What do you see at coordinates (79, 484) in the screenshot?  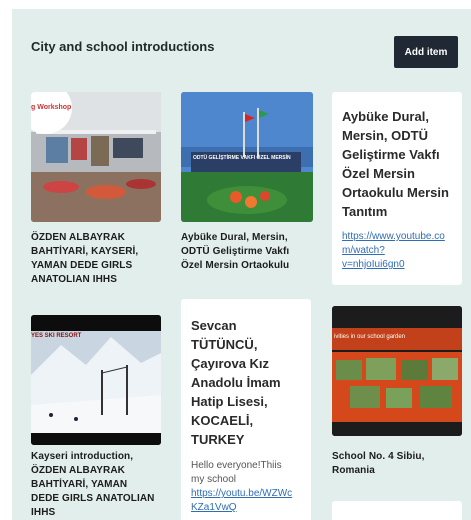 I see `caption-line: BAHTİYARİ, YAMAN` at bounding box center [79, 484].